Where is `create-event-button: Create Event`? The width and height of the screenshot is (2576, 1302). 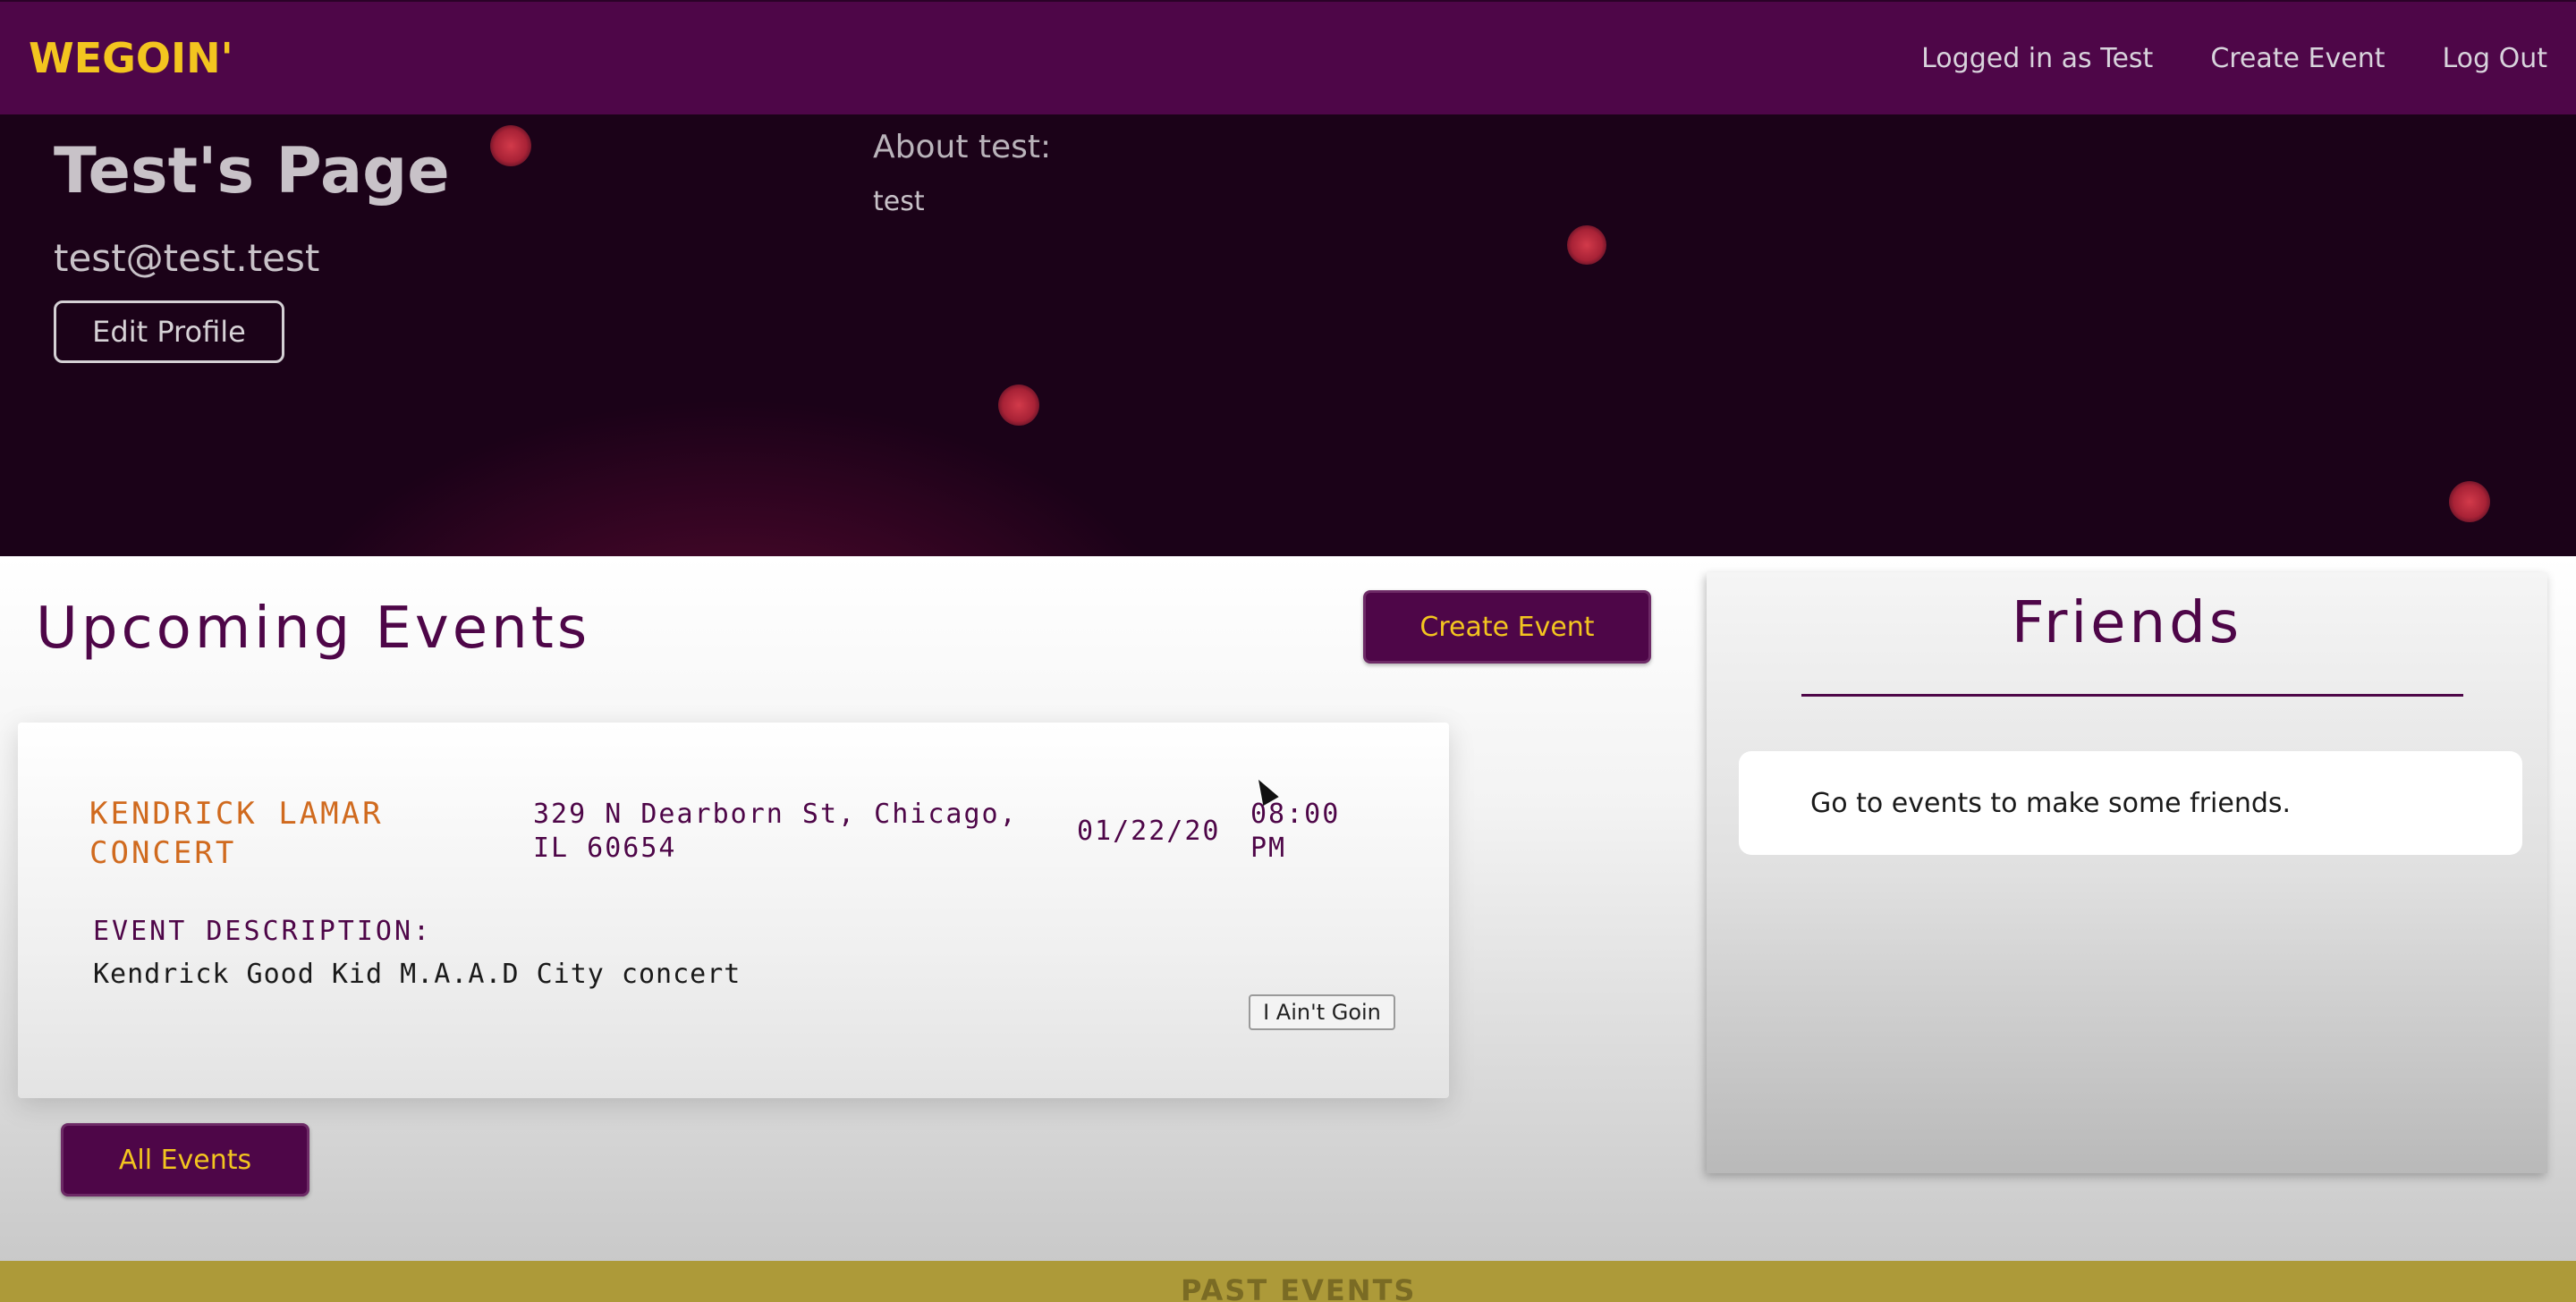
create-event-button: Create Event is located at coordinates (1507, 627).